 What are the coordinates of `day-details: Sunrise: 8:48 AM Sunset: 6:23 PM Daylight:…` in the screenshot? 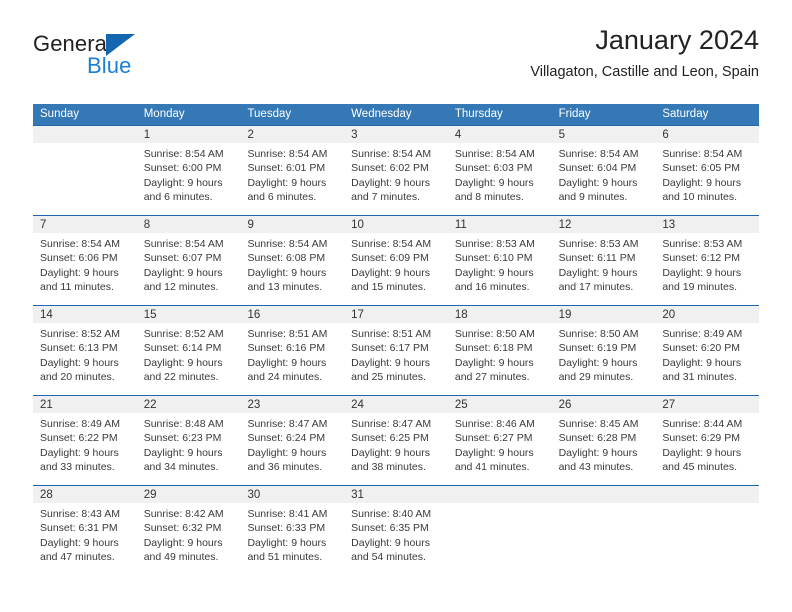 It's located at (189, 444).